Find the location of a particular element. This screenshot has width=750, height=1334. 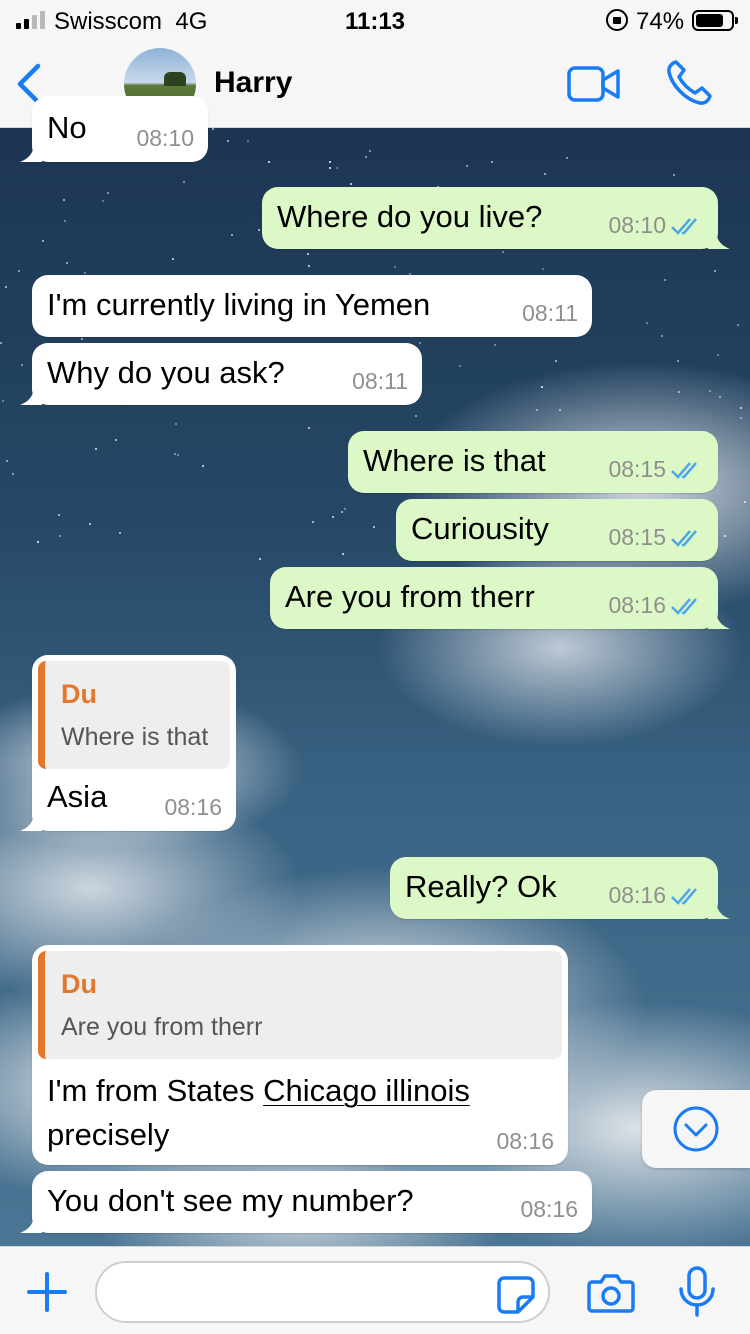

message-text: Where is that is located at coordinates (454, 460).